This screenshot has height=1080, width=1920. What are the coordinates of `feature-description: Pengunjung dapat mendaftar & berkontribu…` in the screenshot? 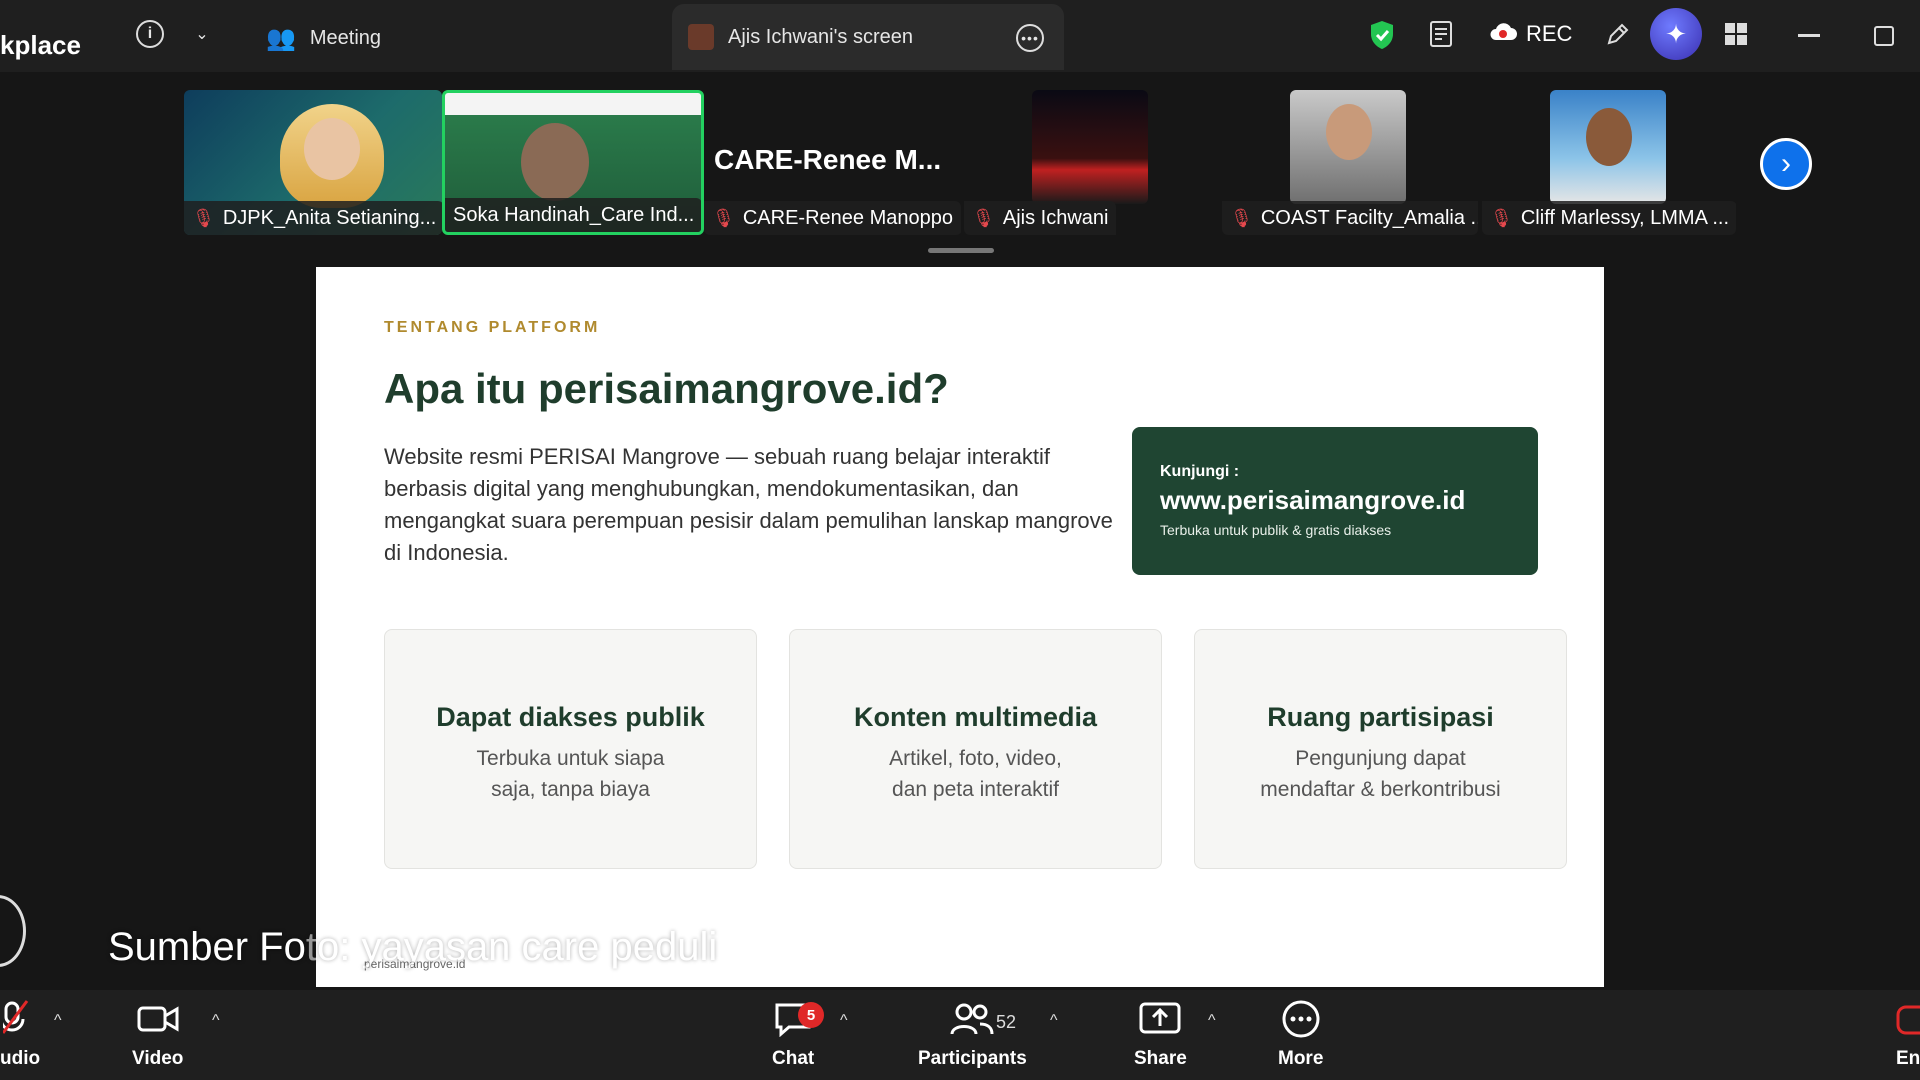 It's located at (1380, 774).